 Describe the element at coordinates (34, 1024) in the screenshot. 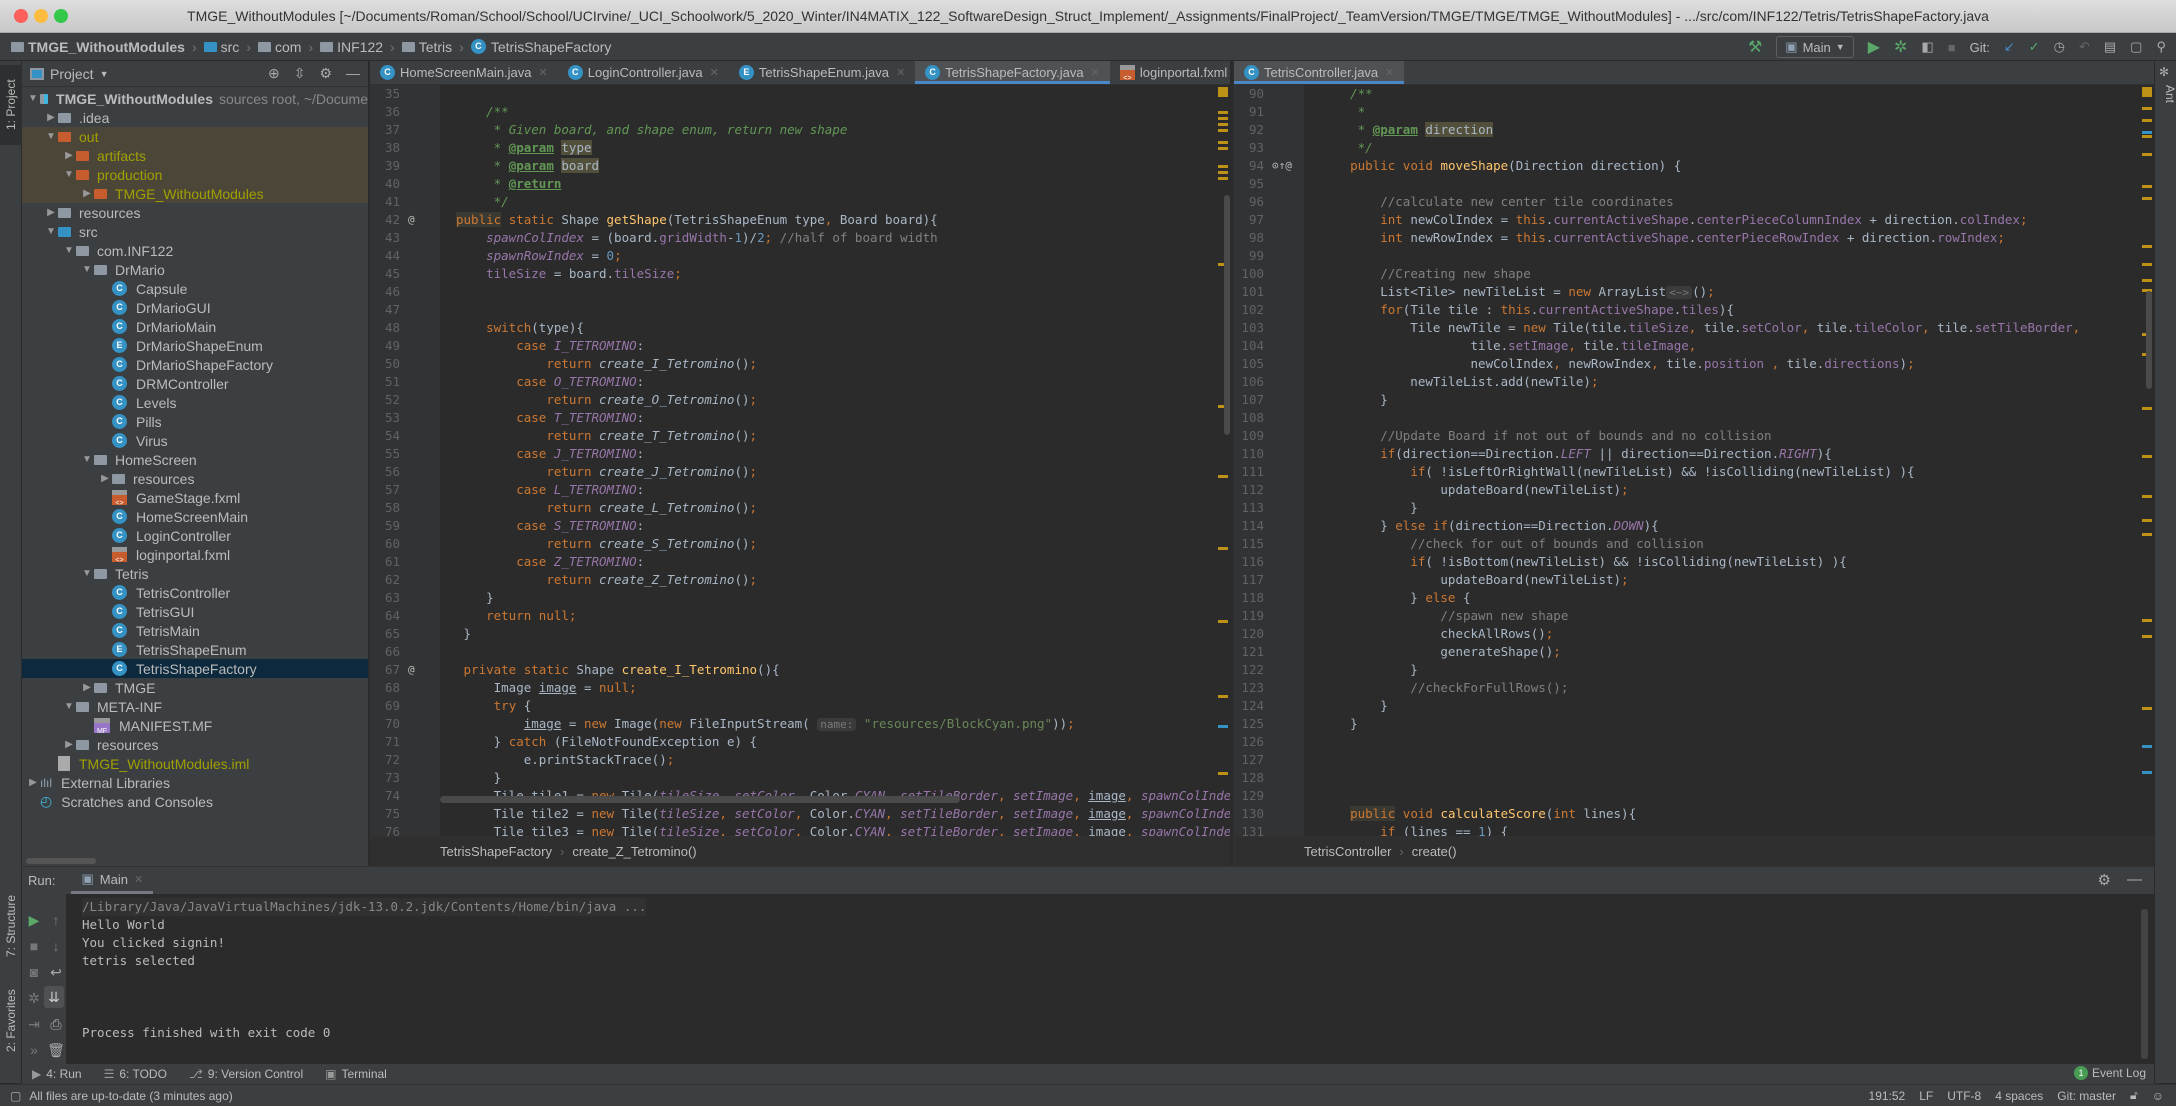

I see `login-icon: ⇥` at that location.